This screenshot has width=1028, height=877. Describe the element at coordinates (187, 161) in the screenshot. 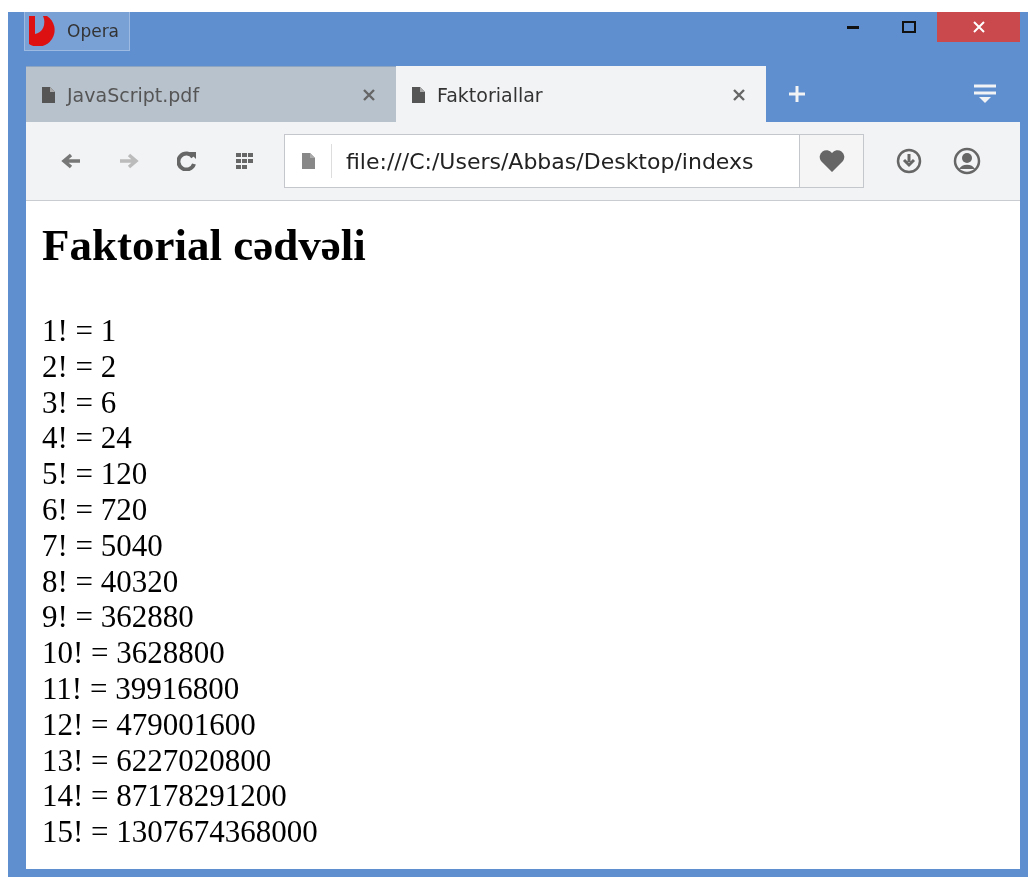

I see `reload-icon` at that location.